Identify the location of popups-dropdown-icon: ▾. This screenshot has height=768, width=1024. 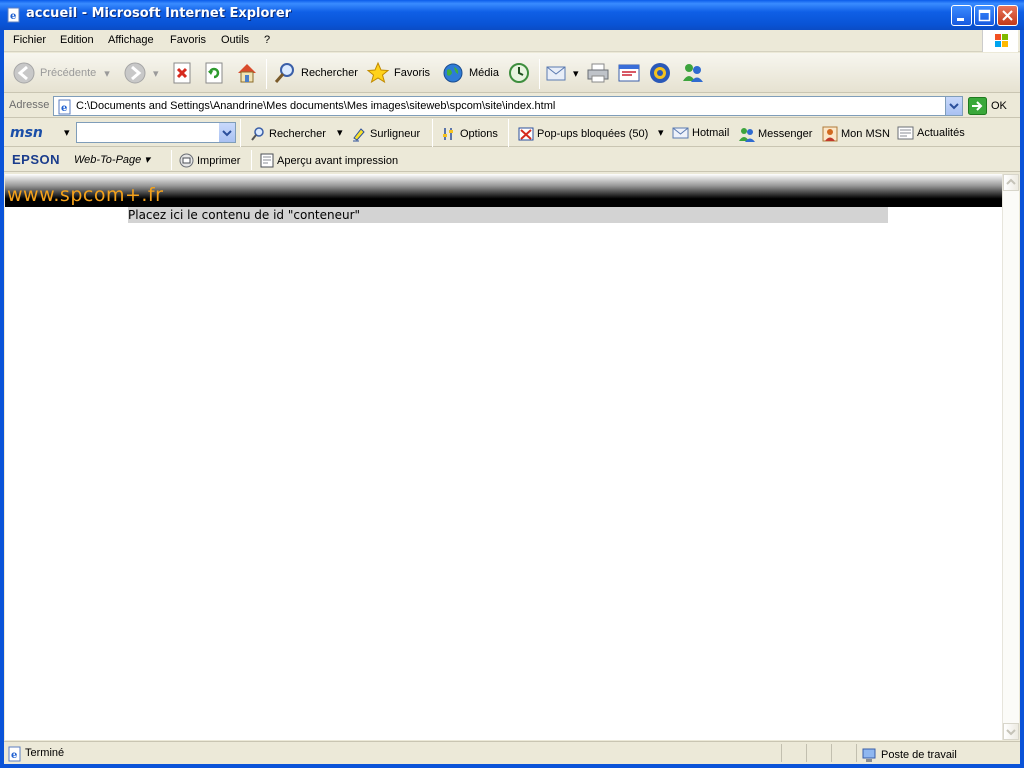
(661, 132).